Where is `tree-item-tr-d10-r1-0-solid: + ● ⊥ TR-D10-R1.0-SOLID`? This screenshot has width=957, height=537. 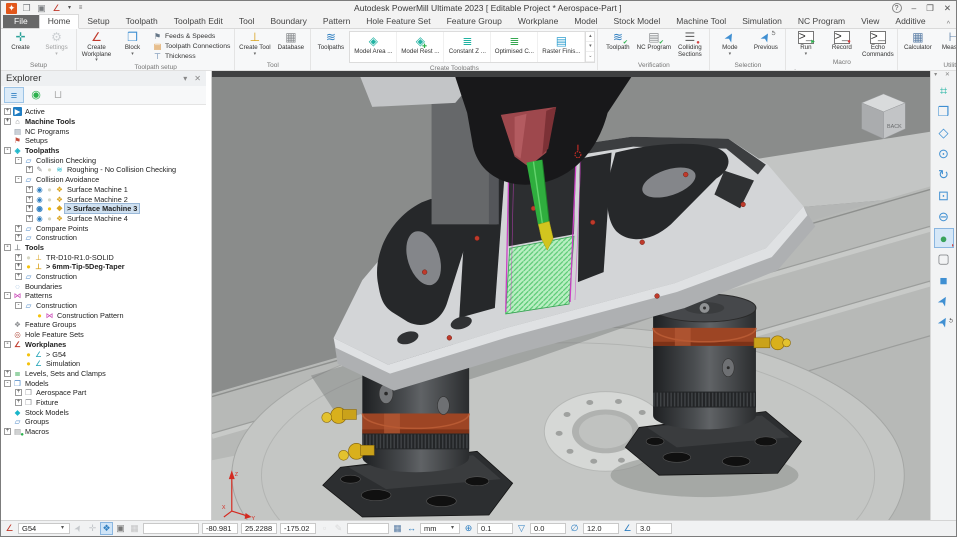
tree-item-tr-d10-r1-0-solid: + ● ⊥ TR-D10-R1.0-SOLID is located at coordinates (103, 257).